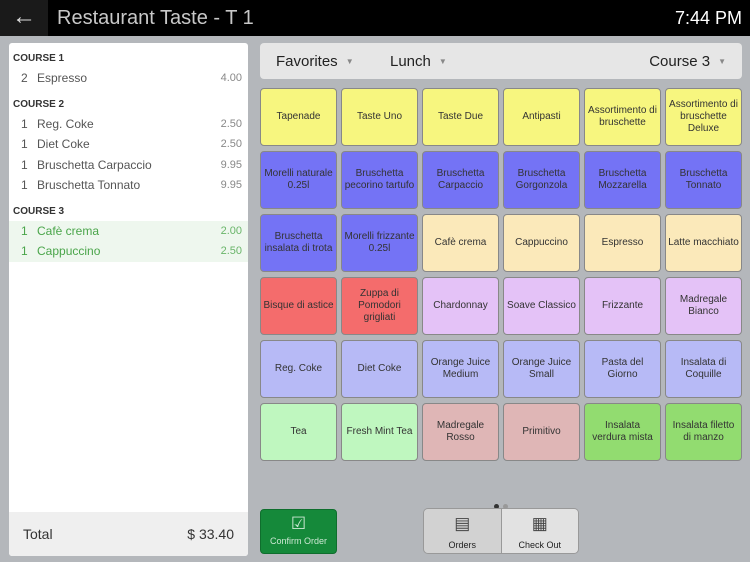 This screenshot has height=562, width=750. Describe the element at coordinates (128, 124) in the screenshot. I see `order-line: 1 Reg. Coke 2.50` at that location.